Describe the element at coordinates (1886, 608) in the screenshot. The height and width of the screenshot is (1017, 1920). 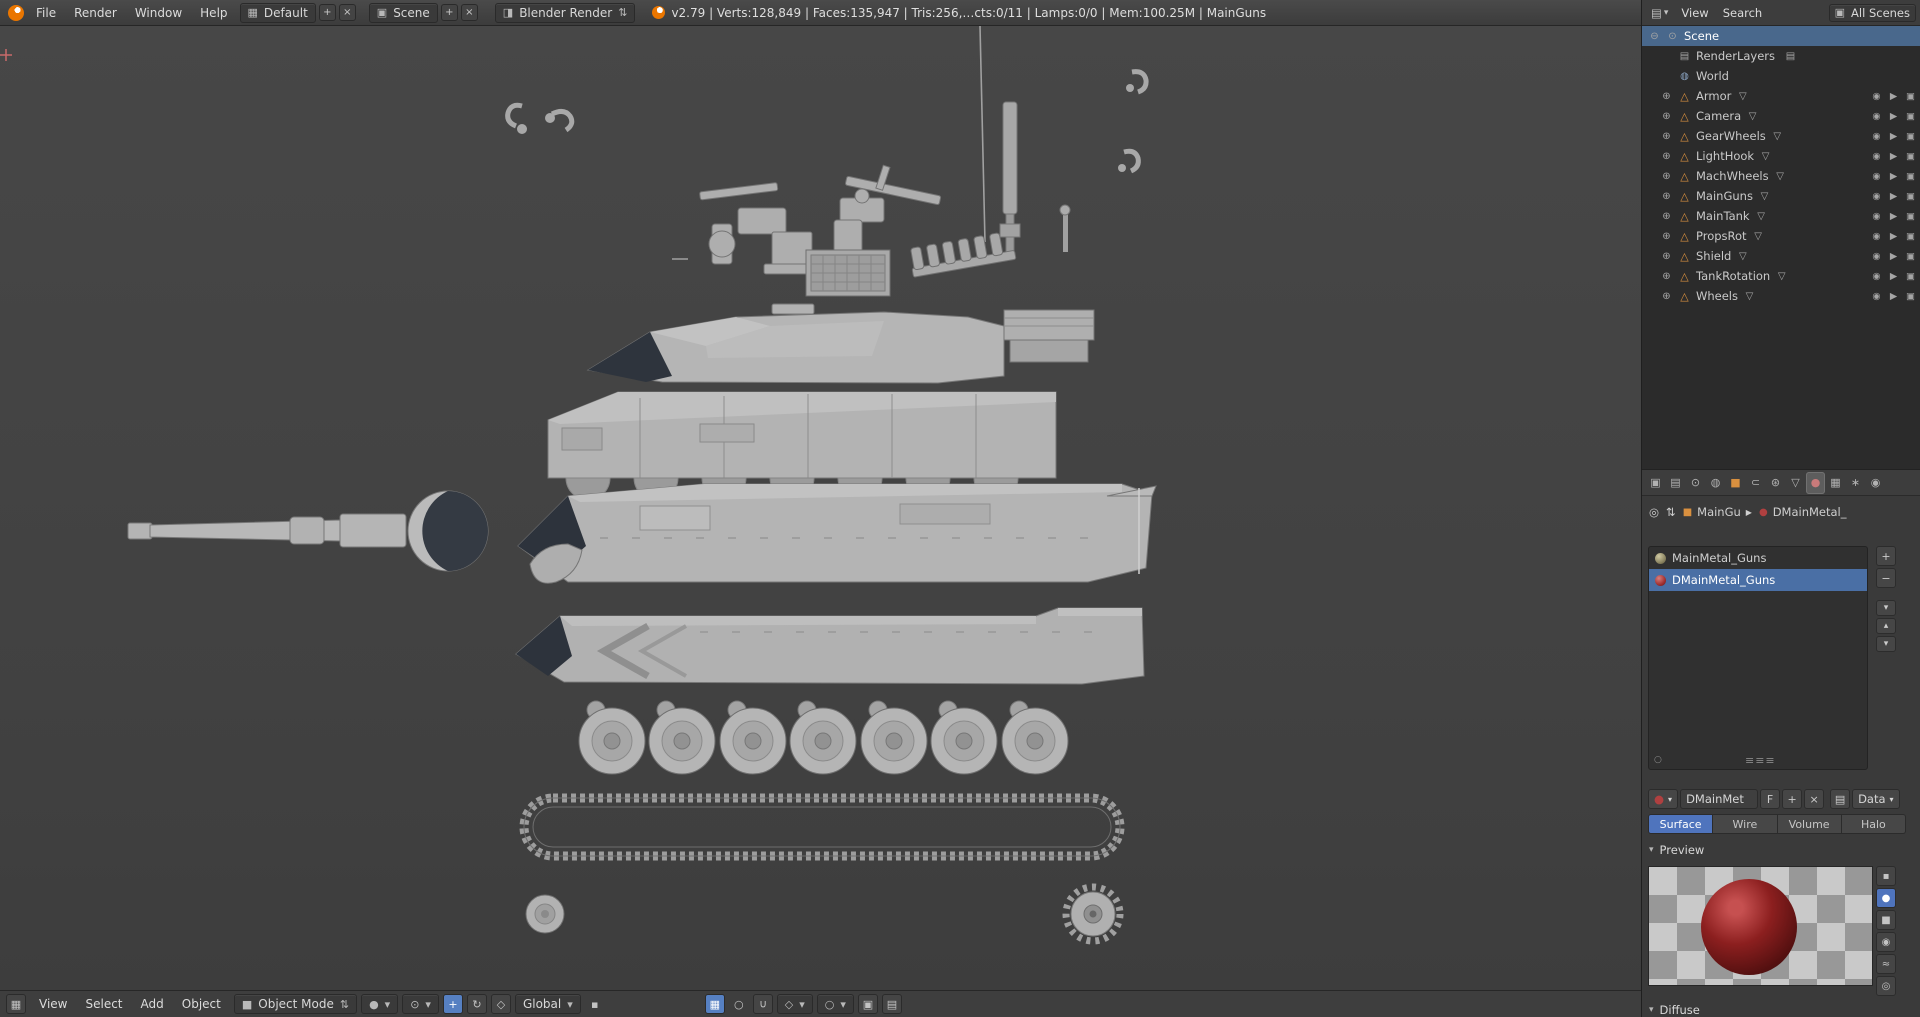
I see `slot-specials-button: ▾` at that location.